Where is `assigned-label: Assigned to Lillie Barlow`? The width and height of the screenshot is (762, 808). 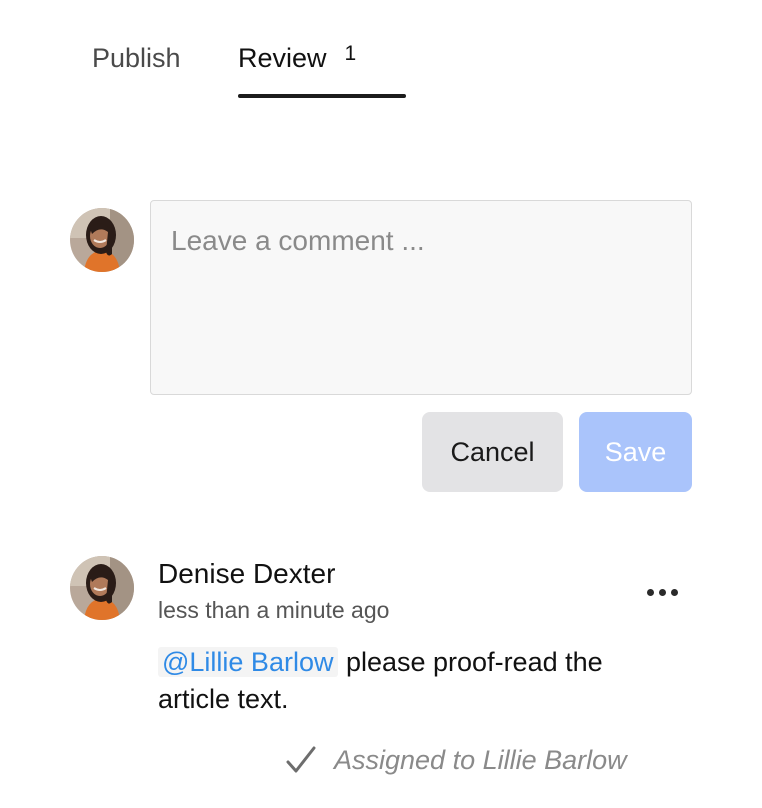
assigned-label: Assigned to Lillie Barlow is located at coordinates (480, 759).